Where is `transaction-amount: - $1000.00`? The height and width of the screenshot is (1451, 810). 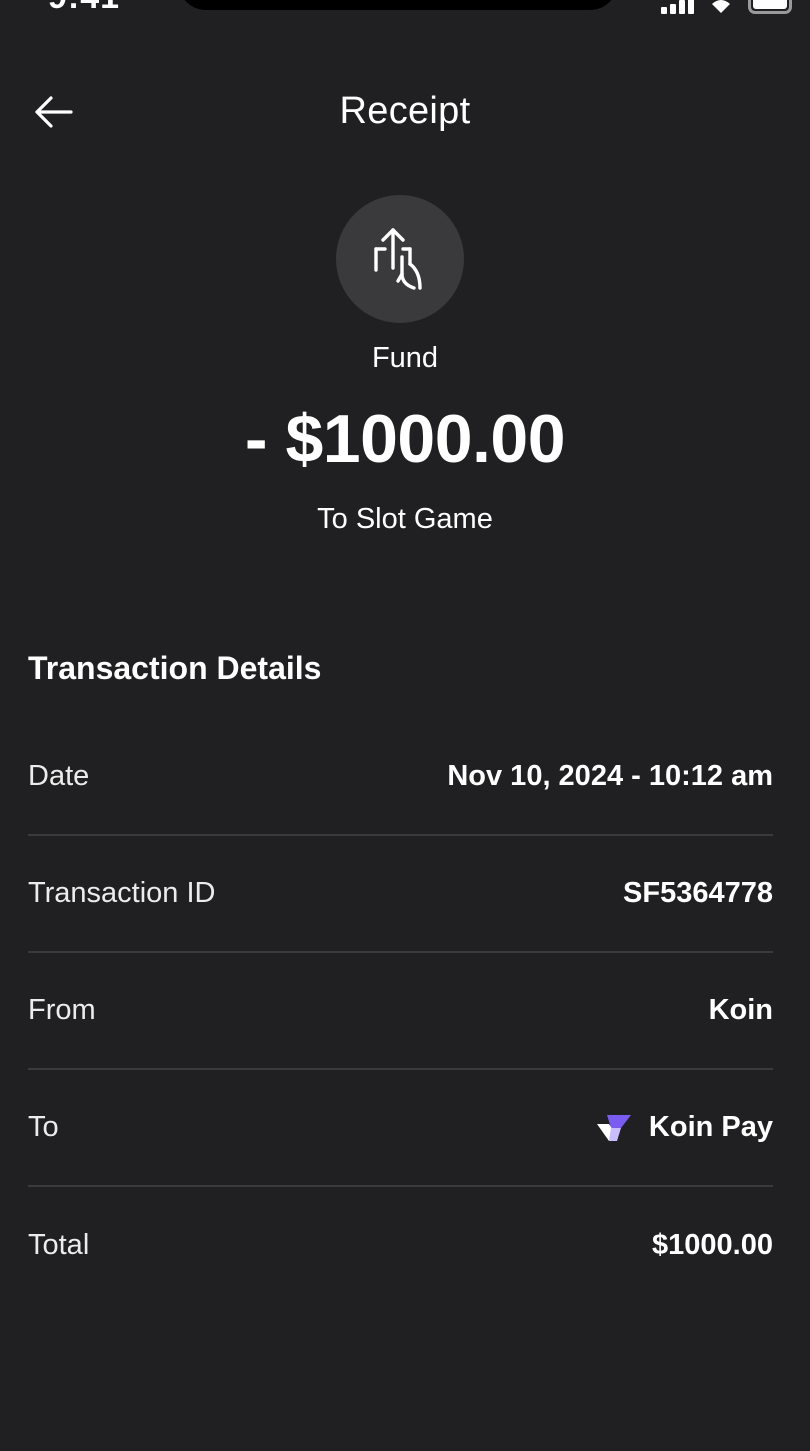
transaction-amount: - $1000.00 is located at coordinates (405, 439).